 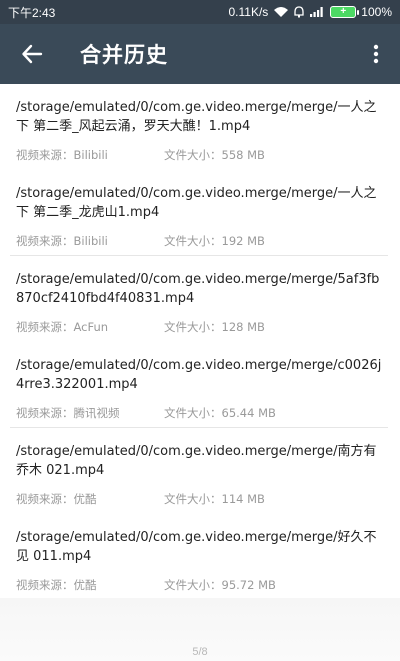 I want to click on signal-icon, so click(x=317, y=12).